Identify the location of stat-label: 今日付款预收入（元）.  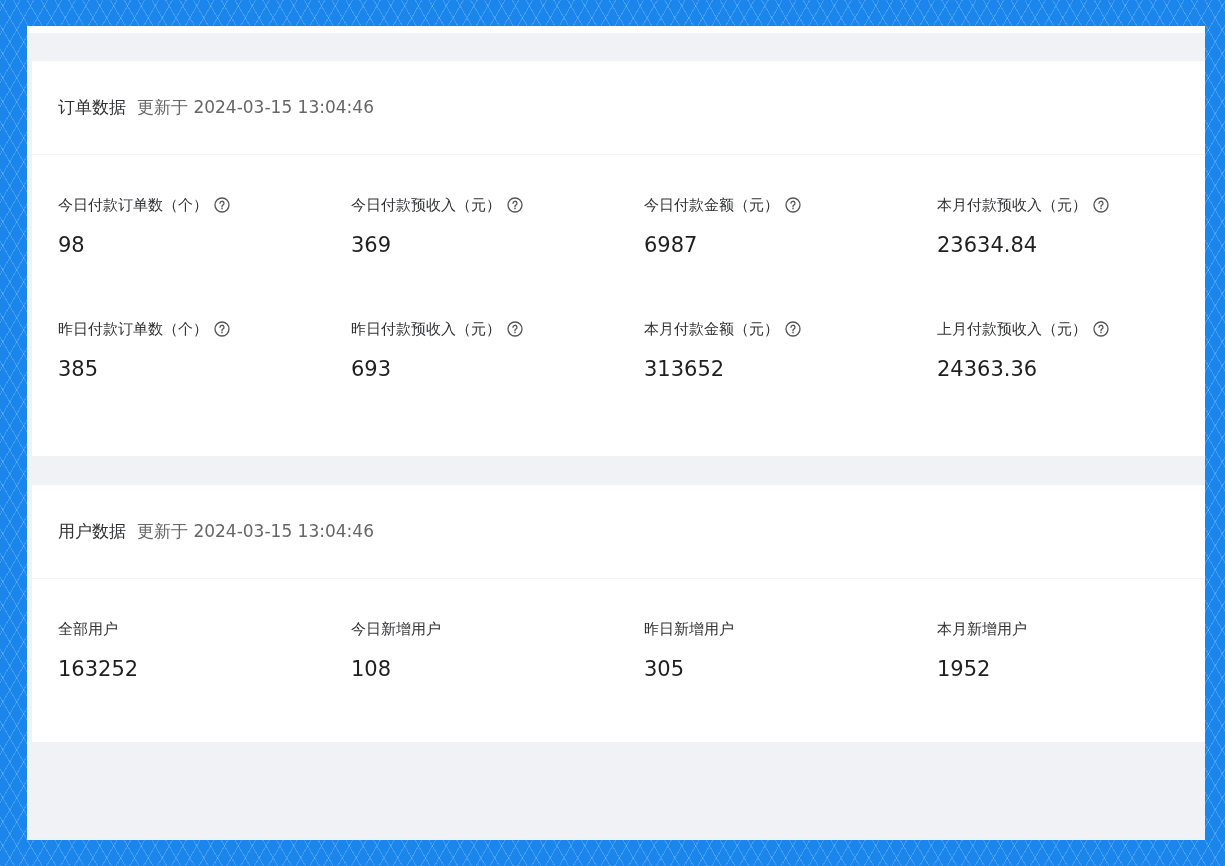
(426, 205).